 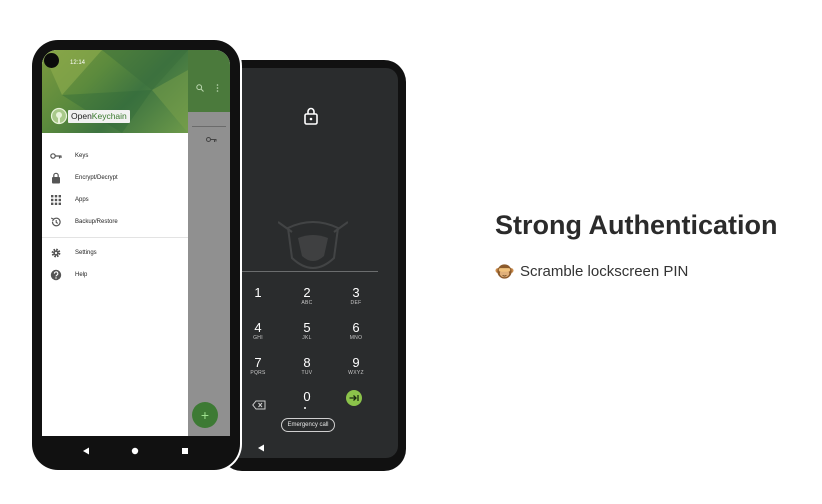 What do you see at coordinates (258, 331) in the screenshot?
I see `pin-key-4: 4 GHI` at bounding box center [258, 331].